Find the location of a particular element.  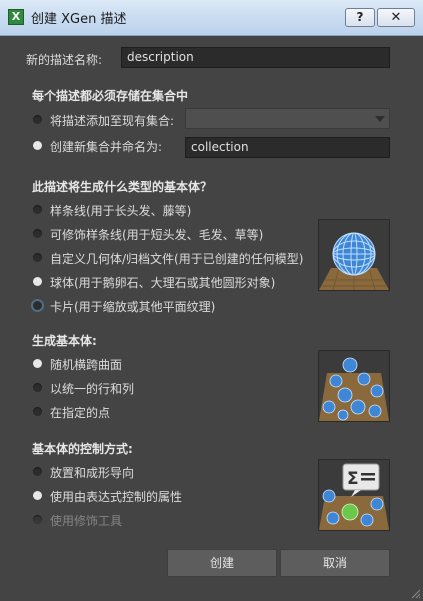

control-radio-groom-tools is located at coordinates (37, 519).